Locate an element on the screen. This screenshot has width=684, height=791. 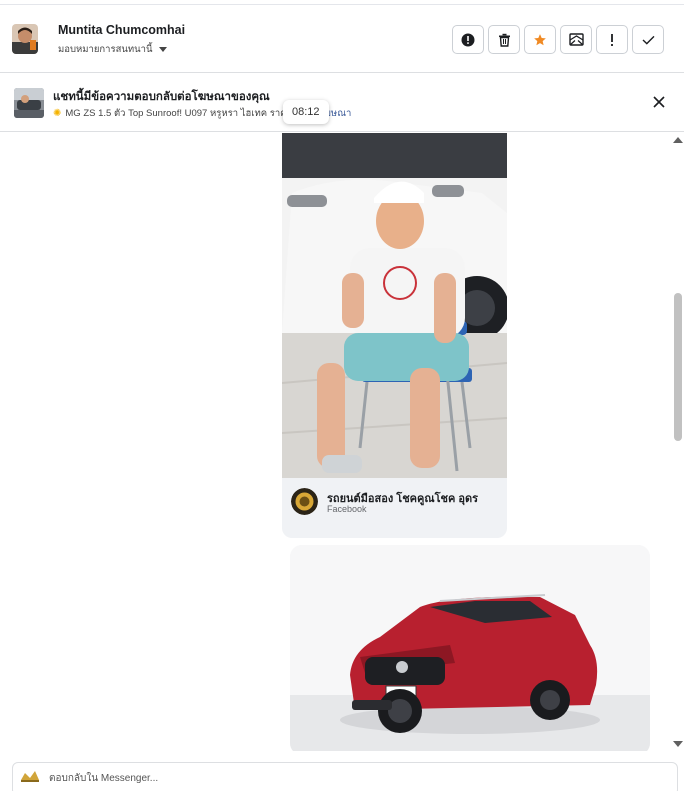
mark-done-button is located at coordinates (648, 39).